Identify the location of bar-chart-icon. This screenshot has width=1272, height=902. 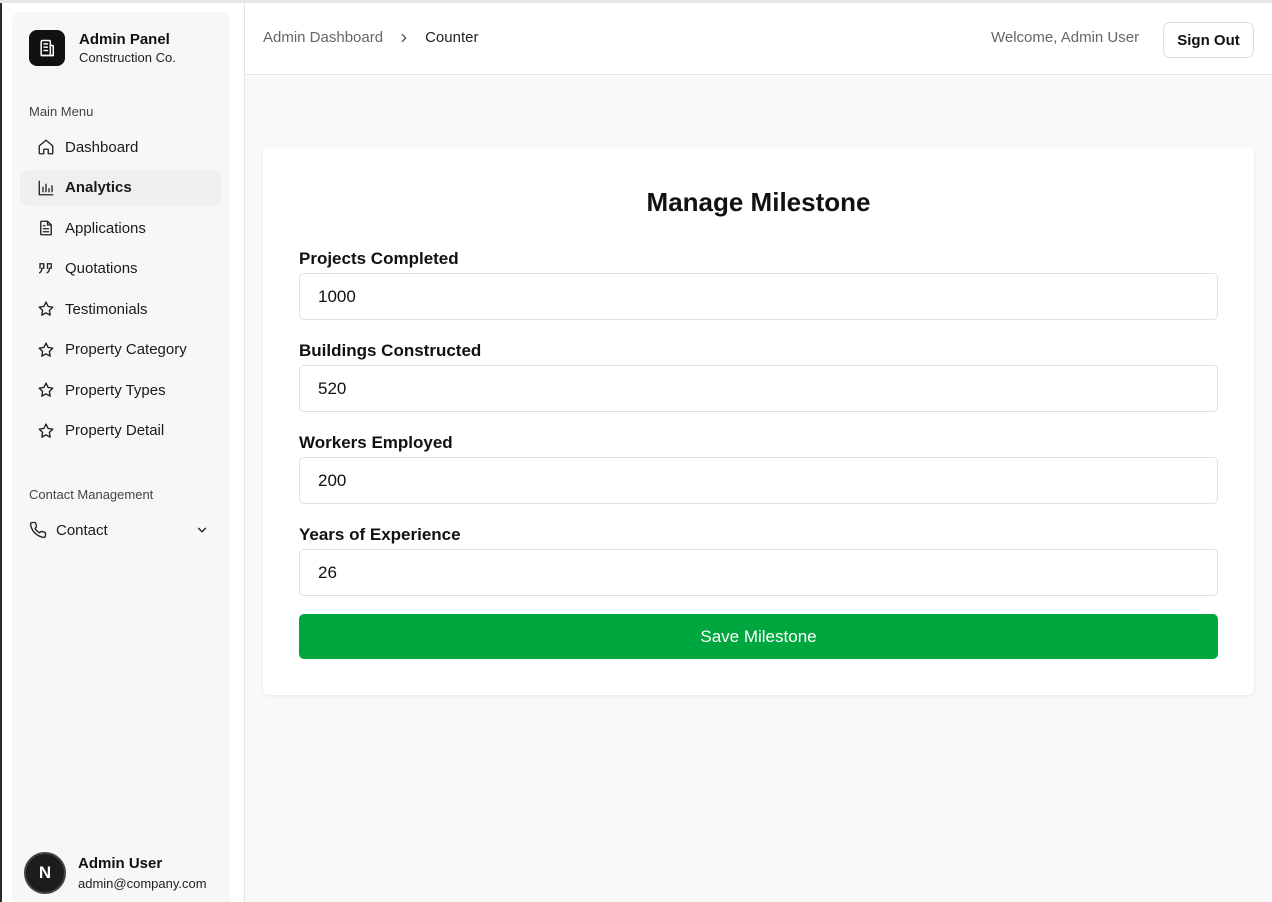
(46, 187).